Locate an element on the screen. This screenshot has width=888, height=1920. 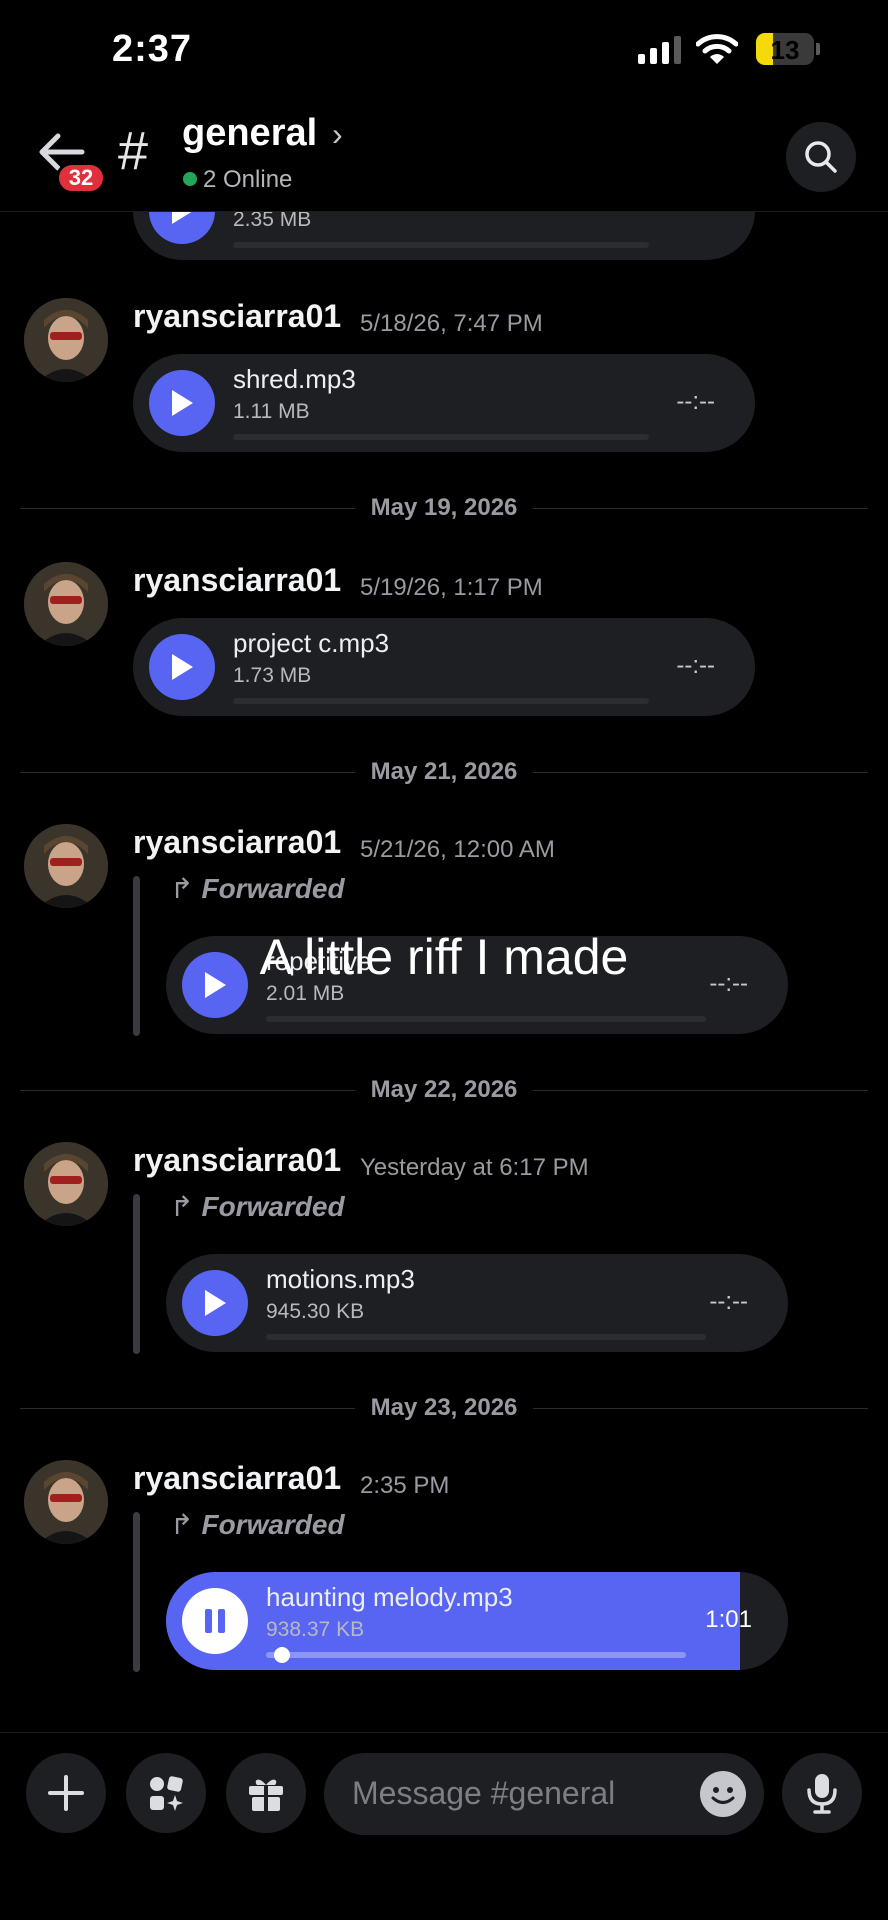
gift-icon is located at coordinates (266, 1795).